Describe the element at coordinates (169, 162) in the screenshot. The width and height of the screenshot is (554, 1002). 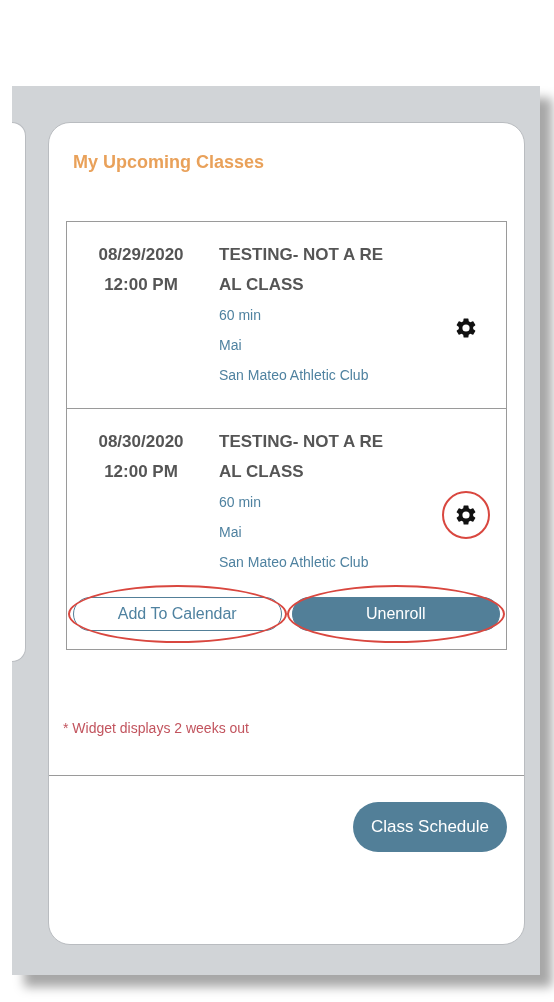
I see `widget-title: My Upcoming Classes` at that location.